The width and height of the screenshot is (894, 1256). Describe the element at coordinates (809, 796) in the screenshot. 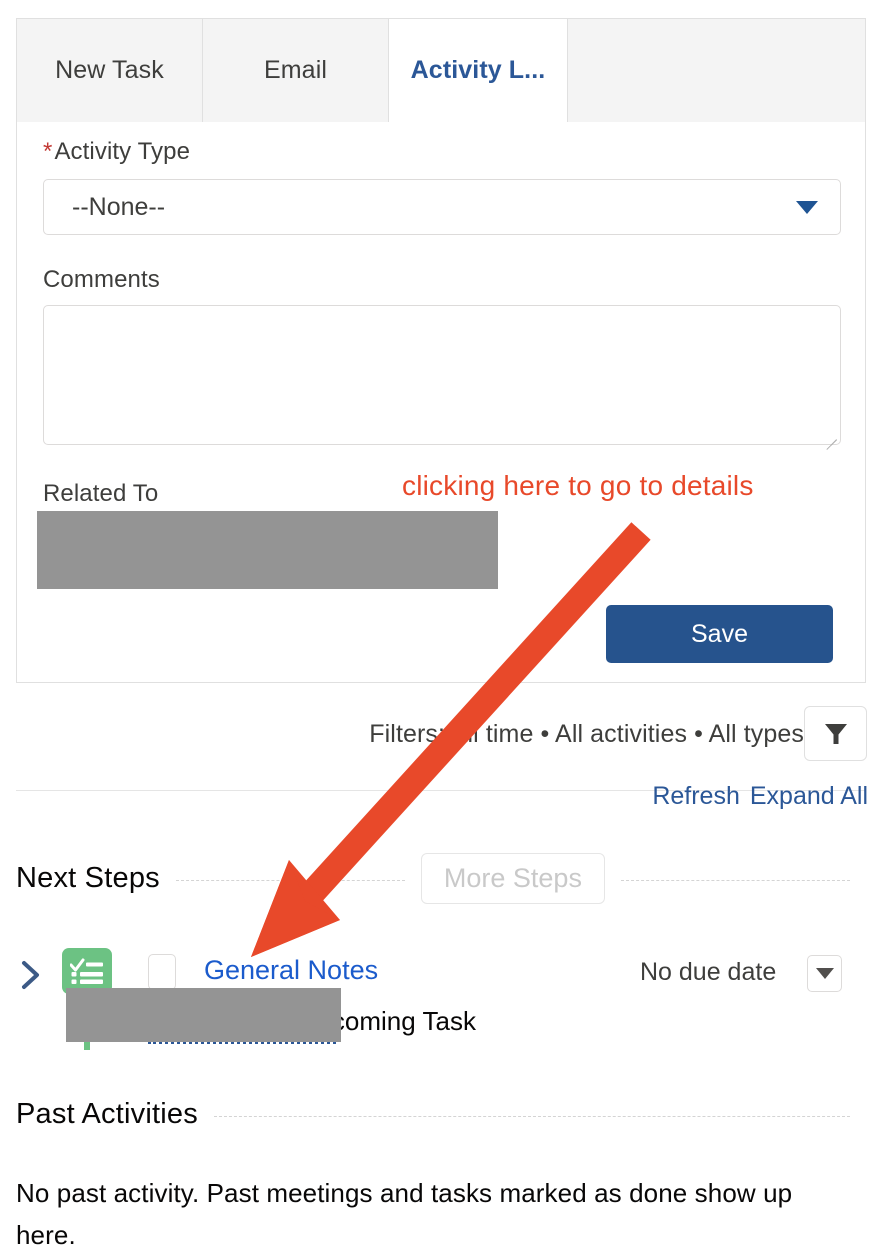

I see `expand-all-link: Expand All` at that location.